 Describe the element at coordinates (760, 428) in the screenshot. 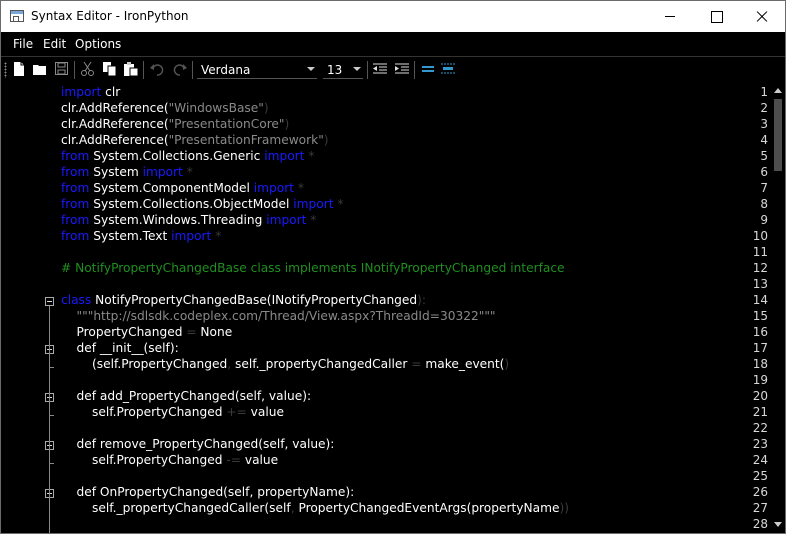

I see `line-number: 22` at that location.